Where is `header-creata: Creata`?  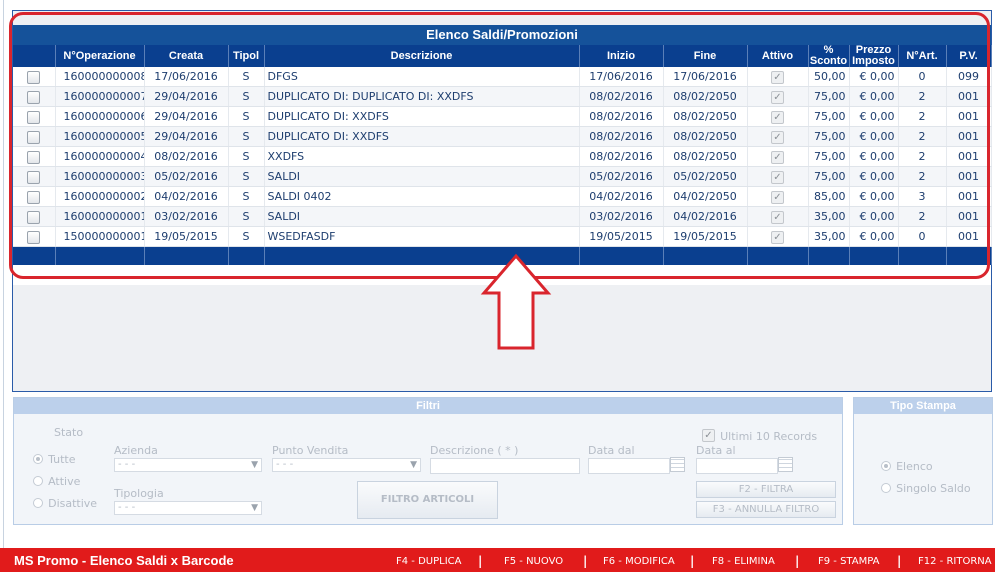 header-creata: Creata is located at coordinates (186, 56).